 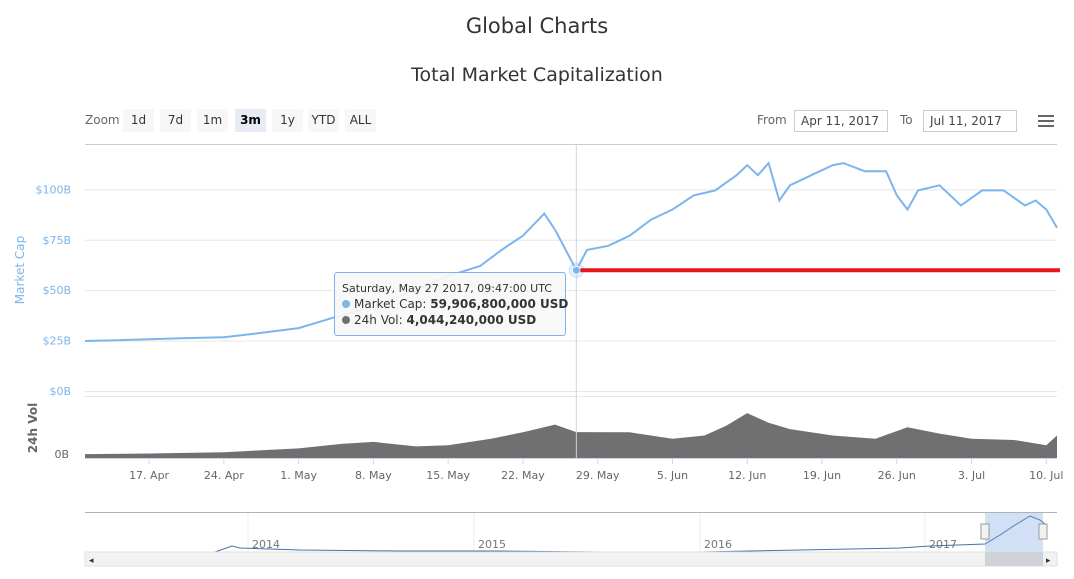 What do you see at coordinates (346, 304) in the screenshot?
I see `market-cap-dot-icon` at bounding box center [346, 304].